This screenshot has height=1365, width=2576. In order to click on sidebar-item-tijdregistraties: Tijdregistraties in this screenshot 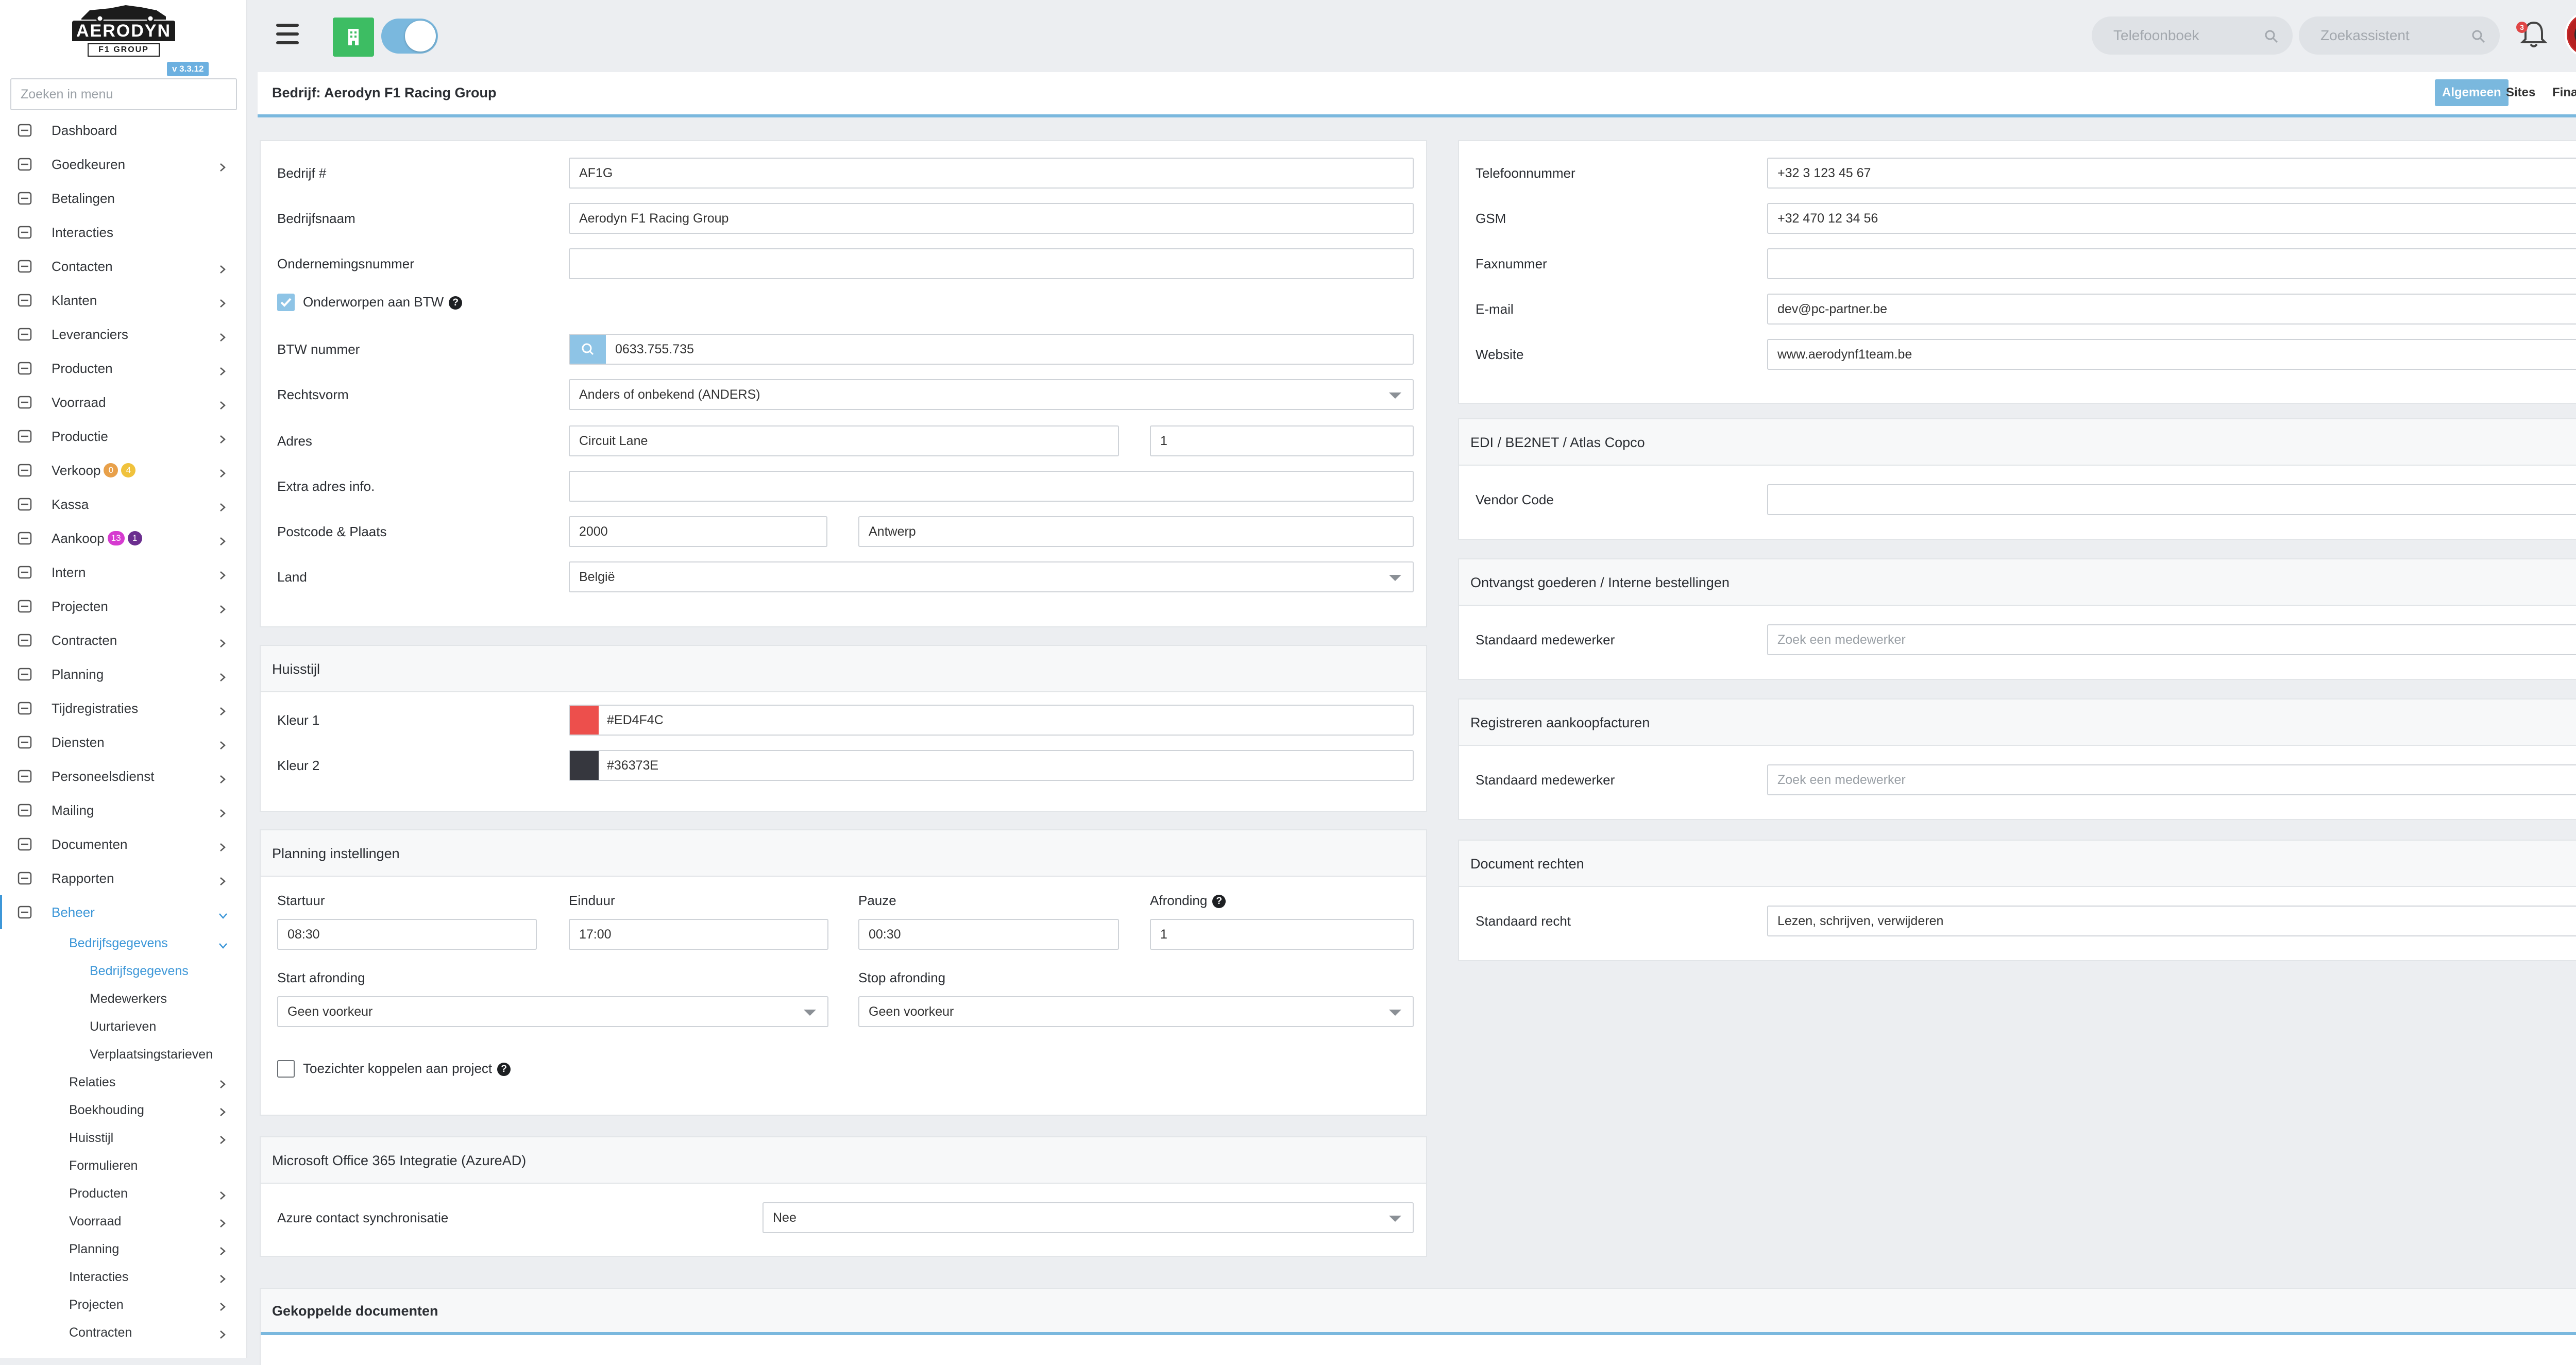, I will do `click(124, 708)`.